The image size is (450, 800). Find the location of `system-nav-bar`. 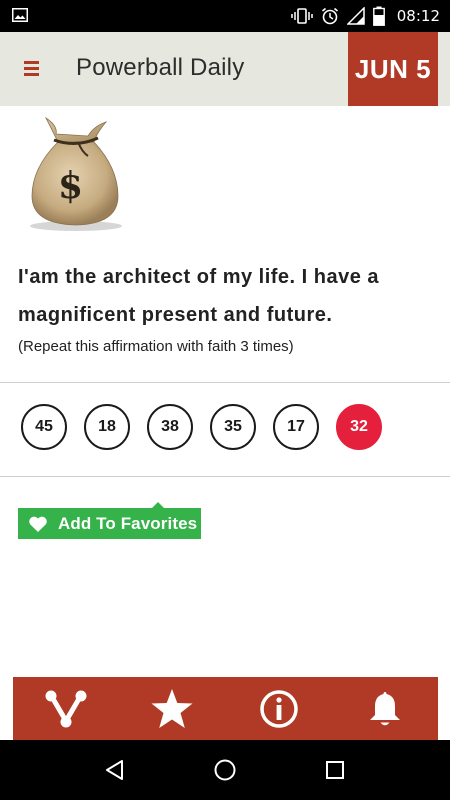

system-nav-bar is located at coordinates (225, 770).